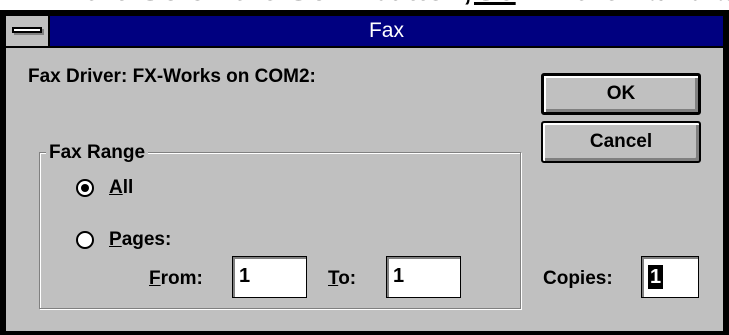  I want to click on system-menu-button, so click(28, 31).